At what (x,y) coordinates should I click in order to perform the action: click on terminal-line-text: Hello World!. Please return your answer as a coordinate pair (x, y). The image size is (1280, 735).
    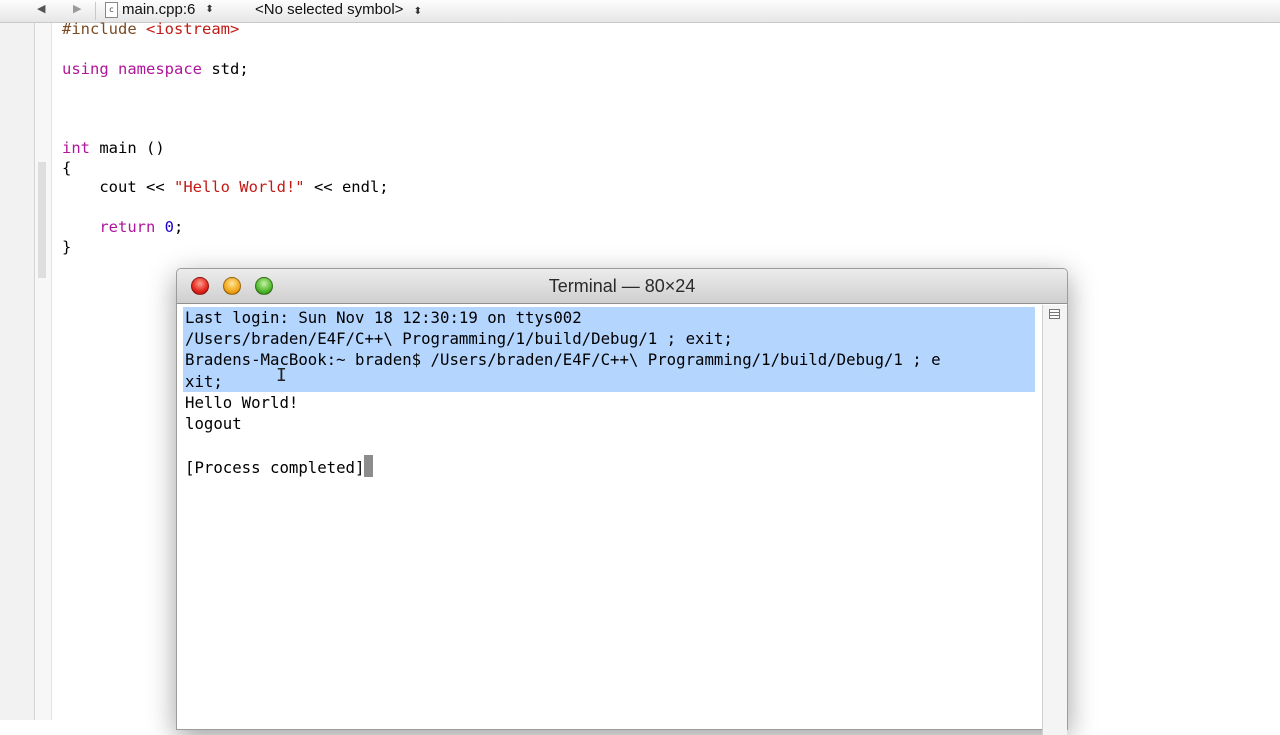
    Looking at the image, I should click on (242, 402).